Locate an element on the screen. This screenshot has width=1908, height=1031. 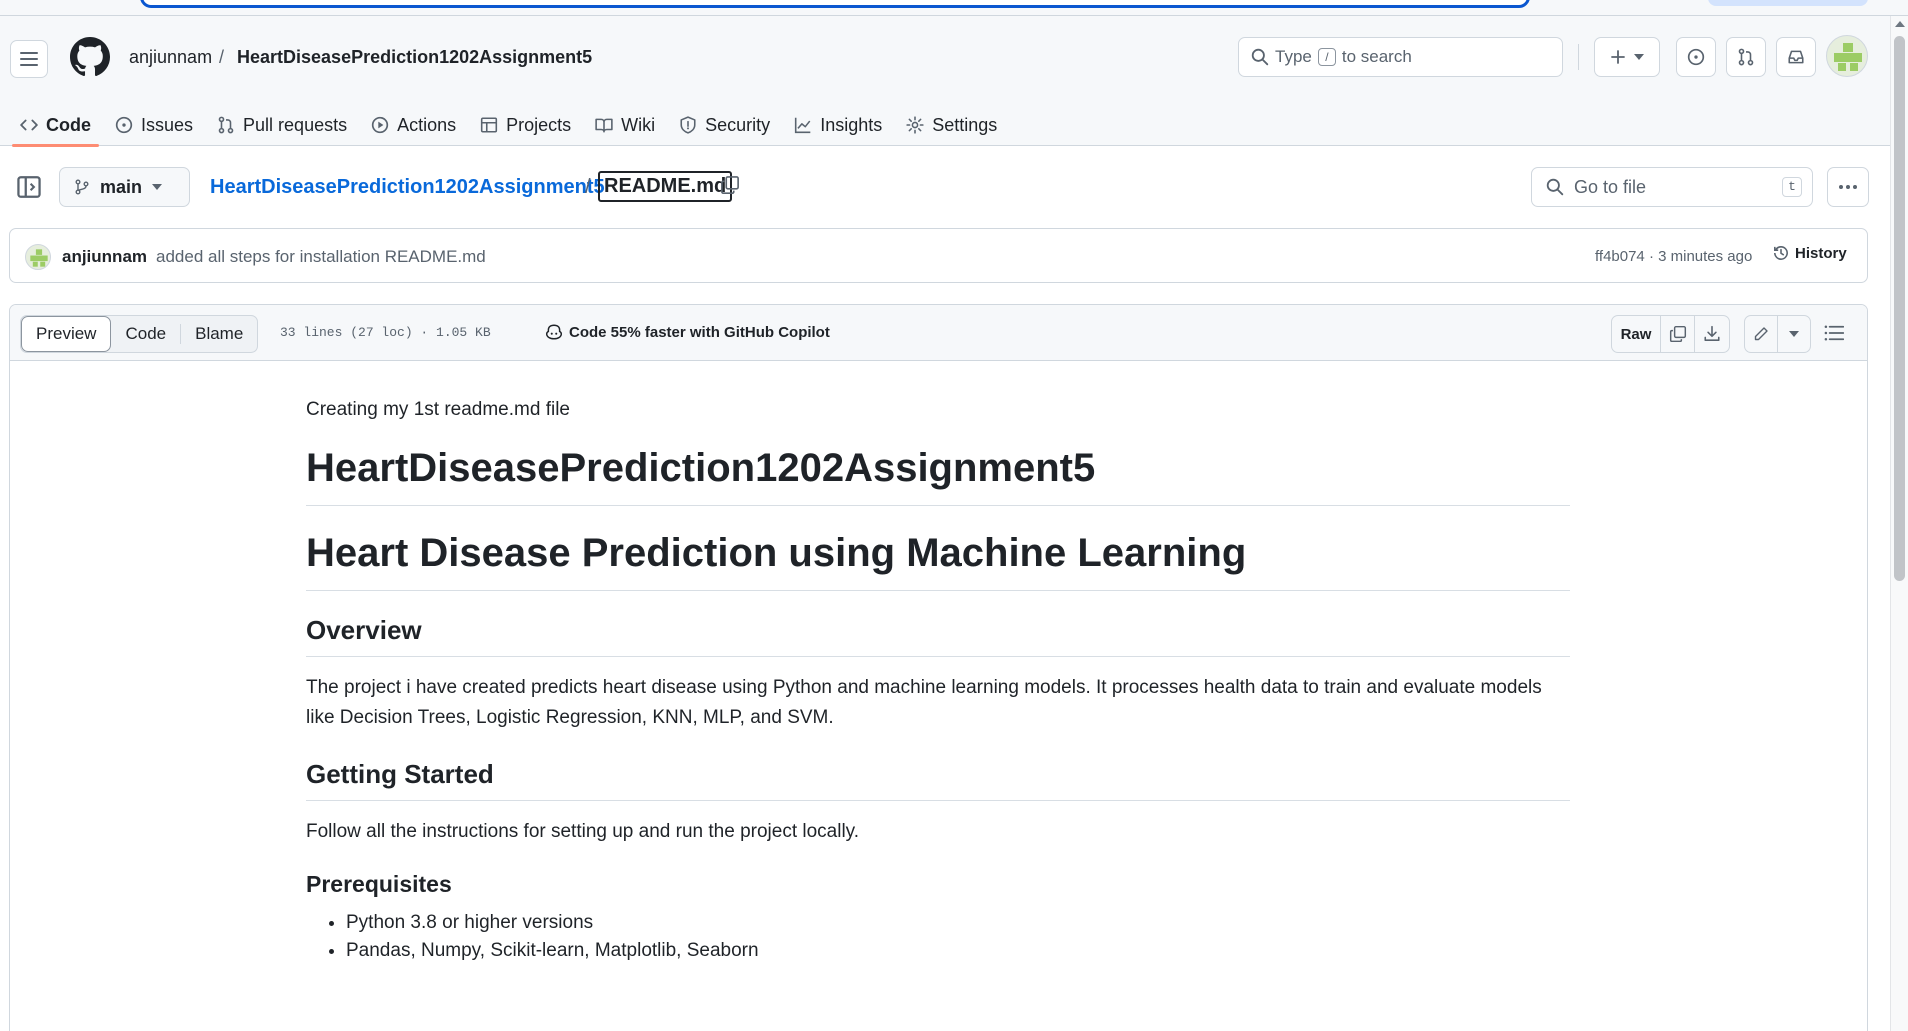
tab-code: Code is located at coordinates (55, 125).